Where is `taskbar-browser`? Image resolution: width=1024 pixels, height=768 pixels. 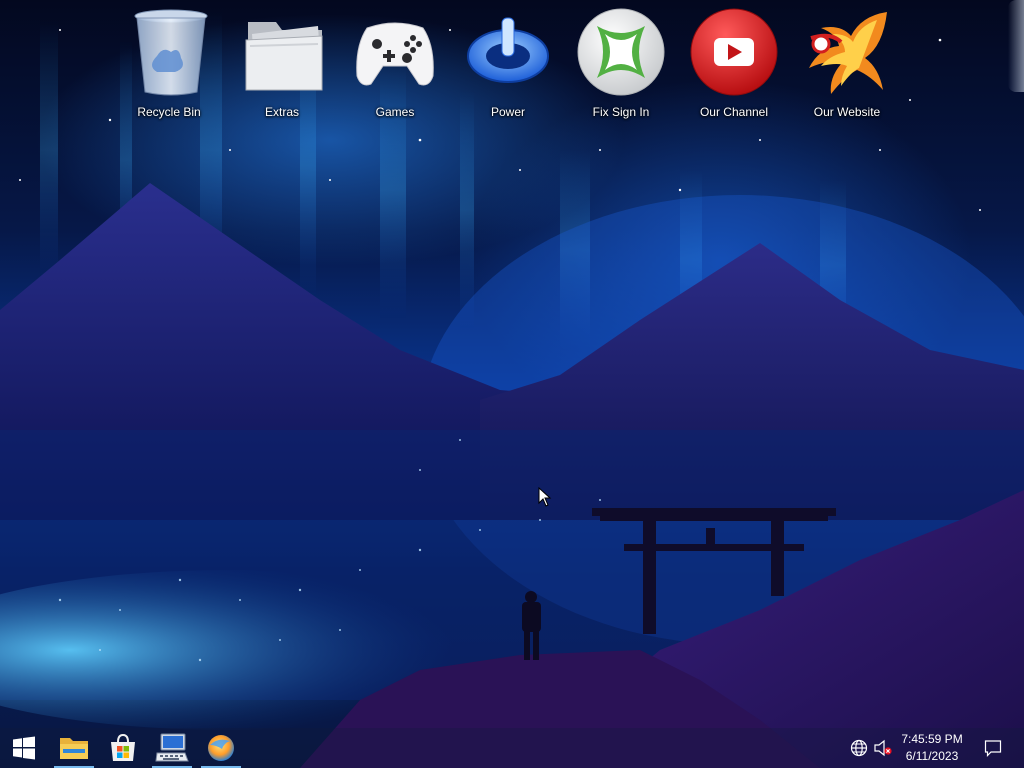 taskbar-browser is located at coordinates (221, 748).